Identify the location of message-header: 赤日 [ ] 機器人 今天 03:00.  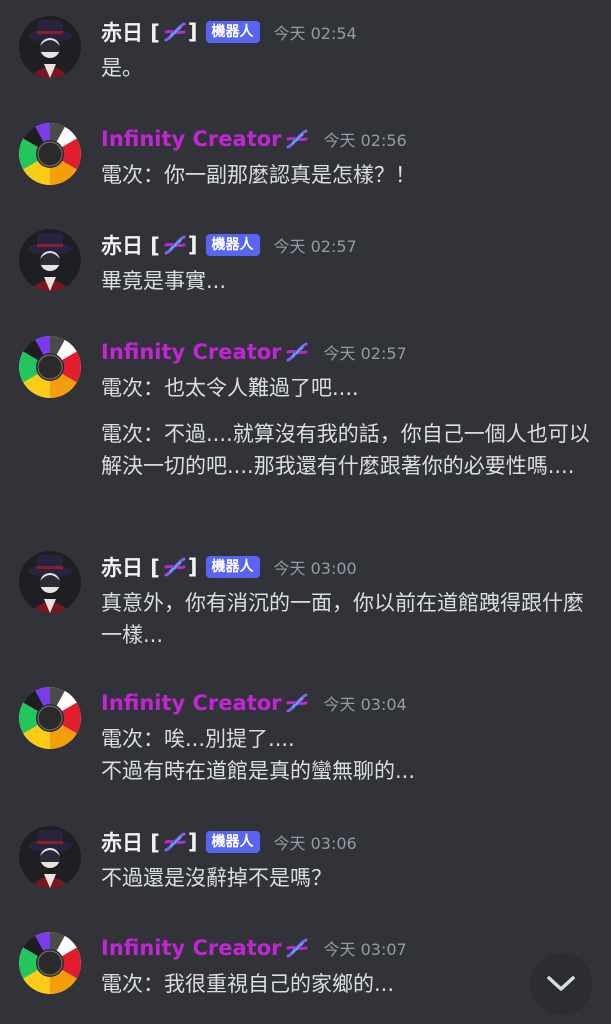
(229, 567).